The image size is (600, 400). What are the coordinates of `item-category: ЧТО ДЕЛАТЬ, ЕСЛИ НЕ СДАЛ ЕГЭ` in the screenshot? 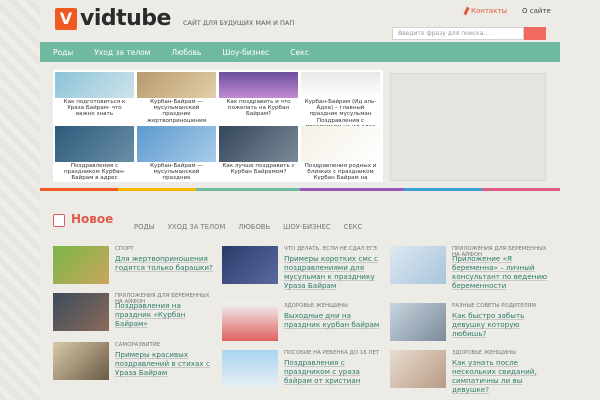 It's located at (333, 249).